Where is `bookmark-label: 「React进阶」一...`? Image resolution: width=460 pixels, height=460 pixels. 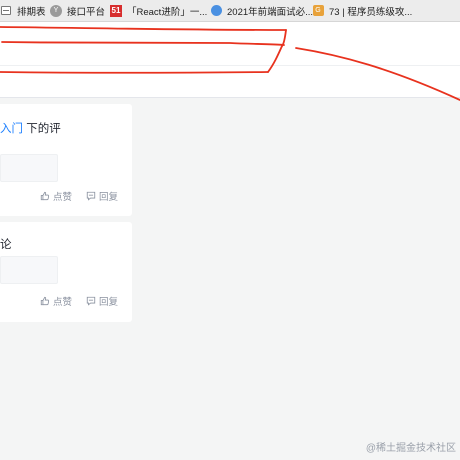
bookmark-label: 「React进阶」一... is located at coordinates (167, 12).